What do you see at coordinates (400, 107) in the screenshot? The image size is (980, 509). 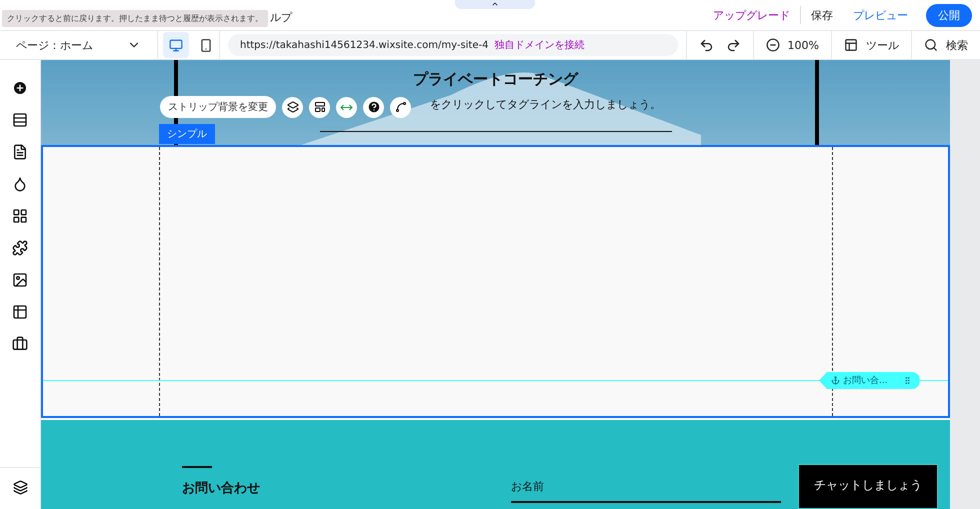 I see `curve-icon` at bounding box center [400, 107].